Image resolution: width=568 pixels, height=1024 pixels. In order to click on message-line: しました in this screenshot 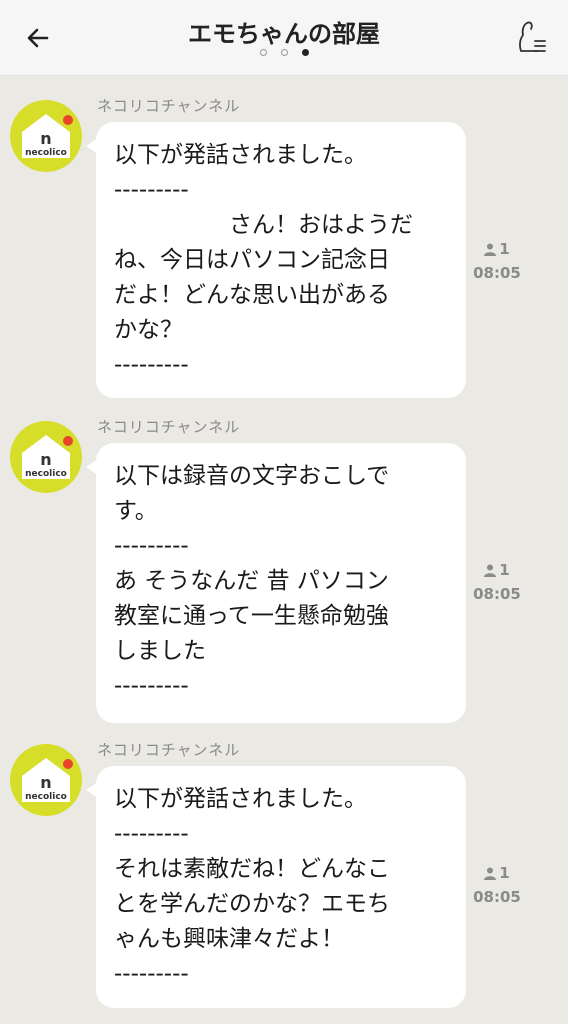, I will do `click(160, 651)`.